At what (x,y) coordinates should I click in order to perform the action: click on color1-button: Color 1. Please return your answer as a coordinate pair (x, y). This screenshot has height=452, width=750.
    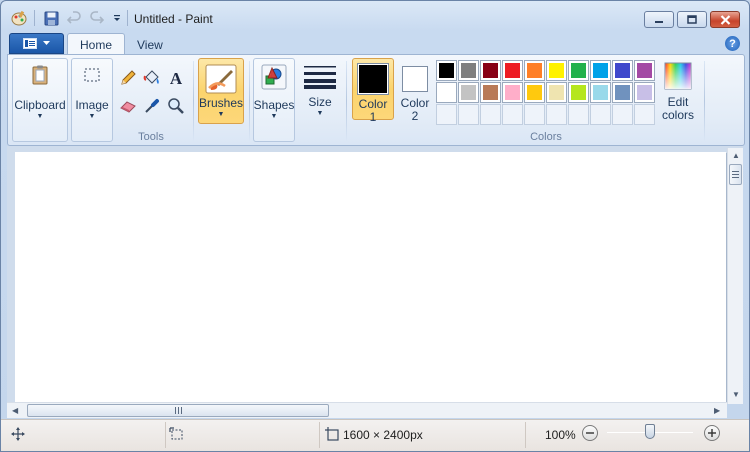
    Looking at the image, I should click on (373, 91).